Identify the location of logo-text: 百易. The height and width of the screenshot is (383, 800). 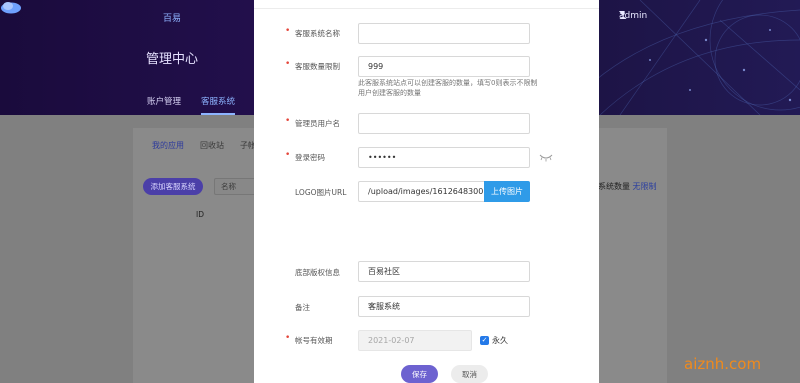
(172, 19).